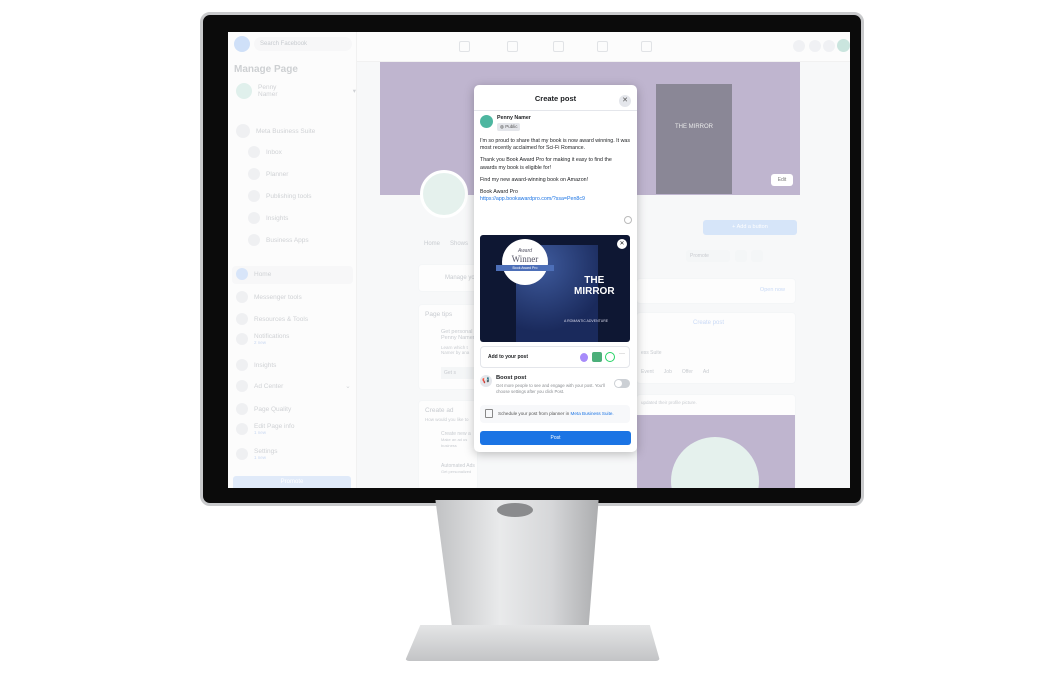 This screenshot has width=1060, height=681. Describe the element at coordinates (517, 565) in the screenshot. I see `monitor-stand` at that location.